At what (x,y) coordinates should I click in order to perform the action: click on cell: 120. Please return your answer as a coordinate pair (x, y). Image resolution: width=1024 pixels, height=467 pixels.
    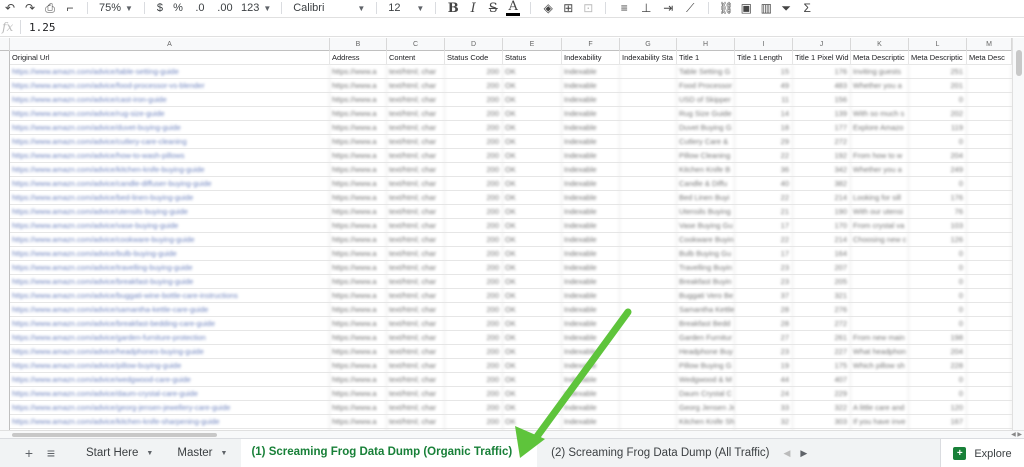
    Looking at the image, I should click on (938, 408).